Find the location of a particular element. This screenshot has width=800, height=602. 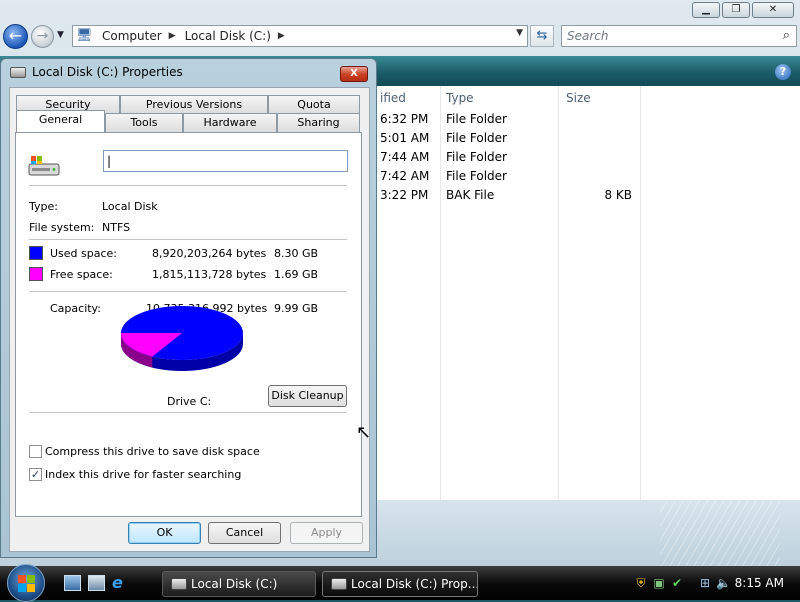

column-header-type: Type is located at coordinates (460, 98).